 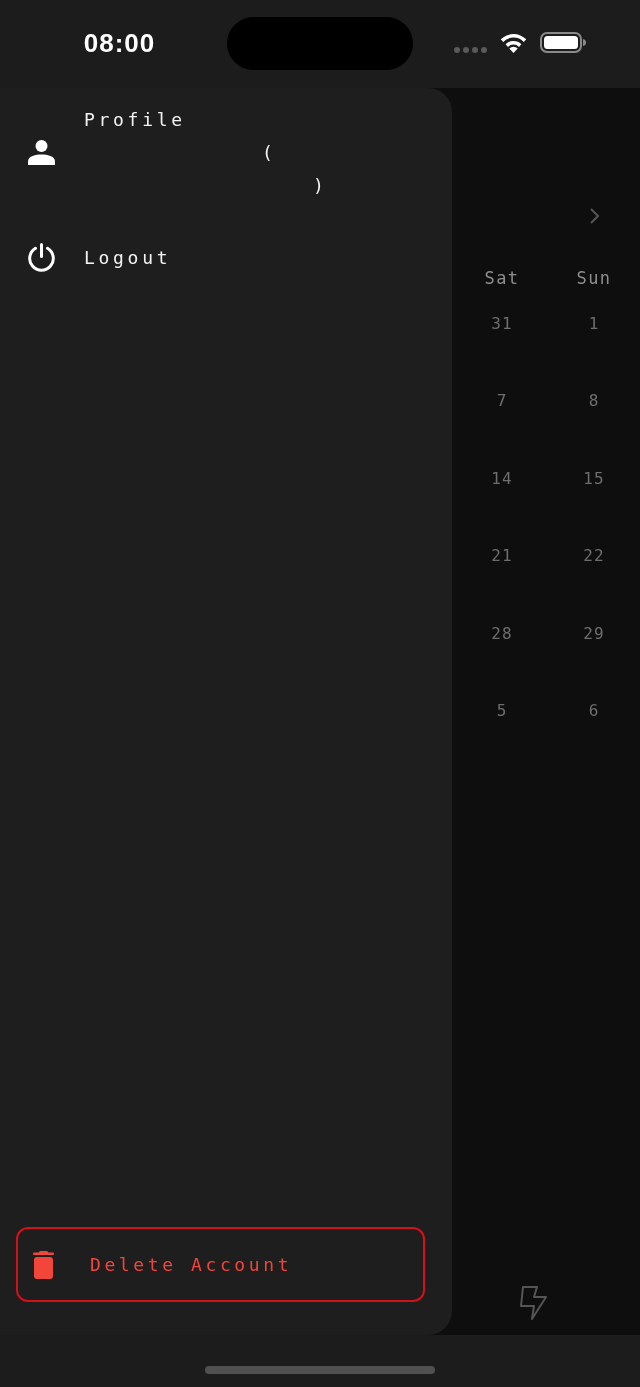 I want to click on calendar-day: 22, so click(x=594, y=556).